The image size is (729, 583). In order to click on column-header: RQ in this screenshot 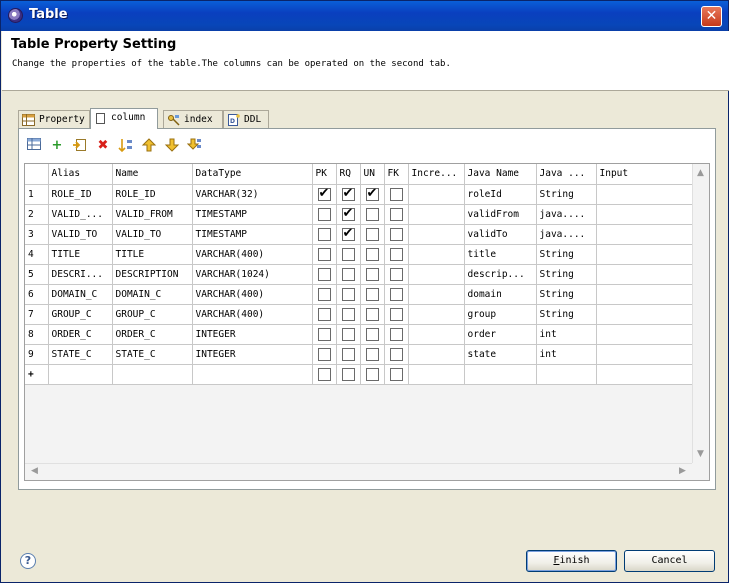, I will do `click(348, 174)`.